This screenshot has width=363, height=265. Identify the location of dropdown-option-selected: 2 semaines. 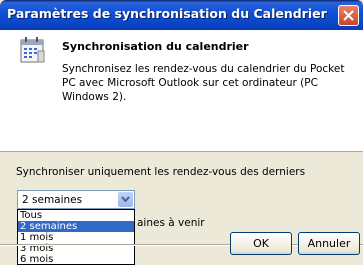
(76, 226).